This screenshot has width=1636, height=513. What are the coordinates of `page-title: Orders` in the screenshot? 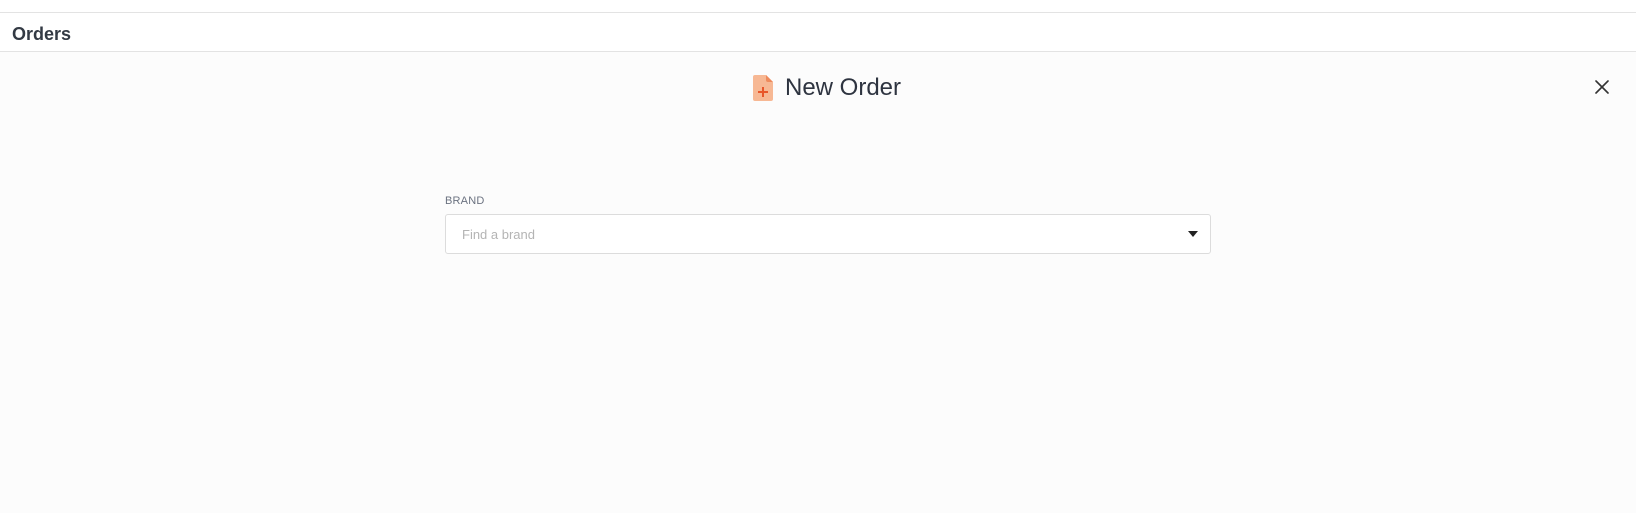 It's located at (42, 34).